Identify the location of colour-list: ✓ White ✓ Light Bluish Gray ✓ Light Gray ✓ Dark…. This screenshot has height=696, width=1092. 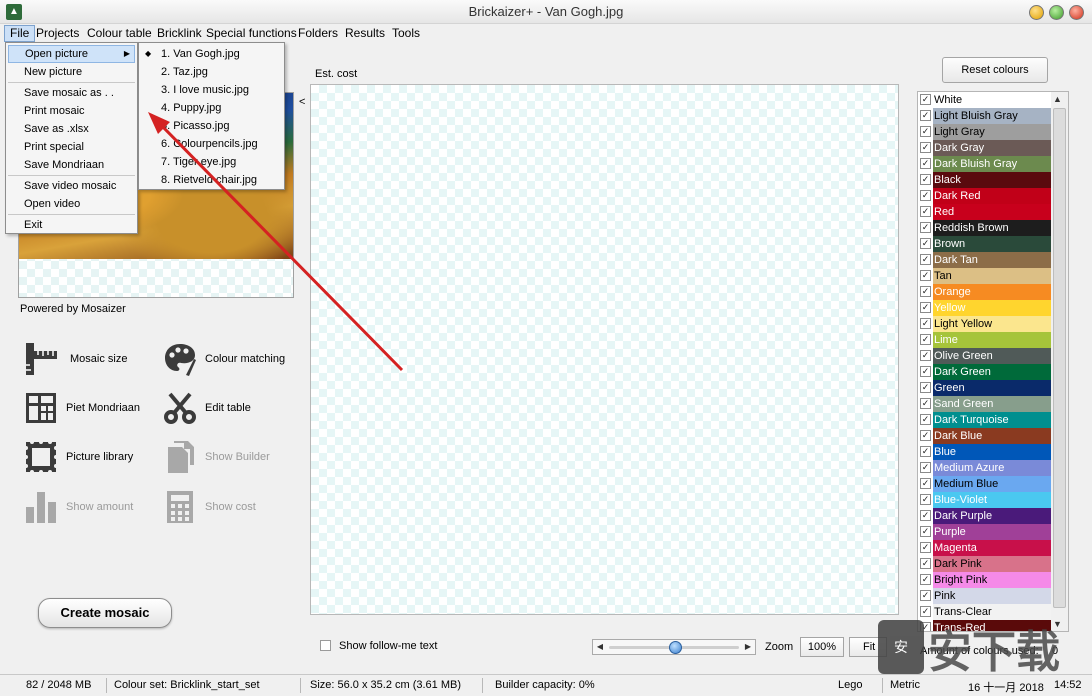
(993, 361).